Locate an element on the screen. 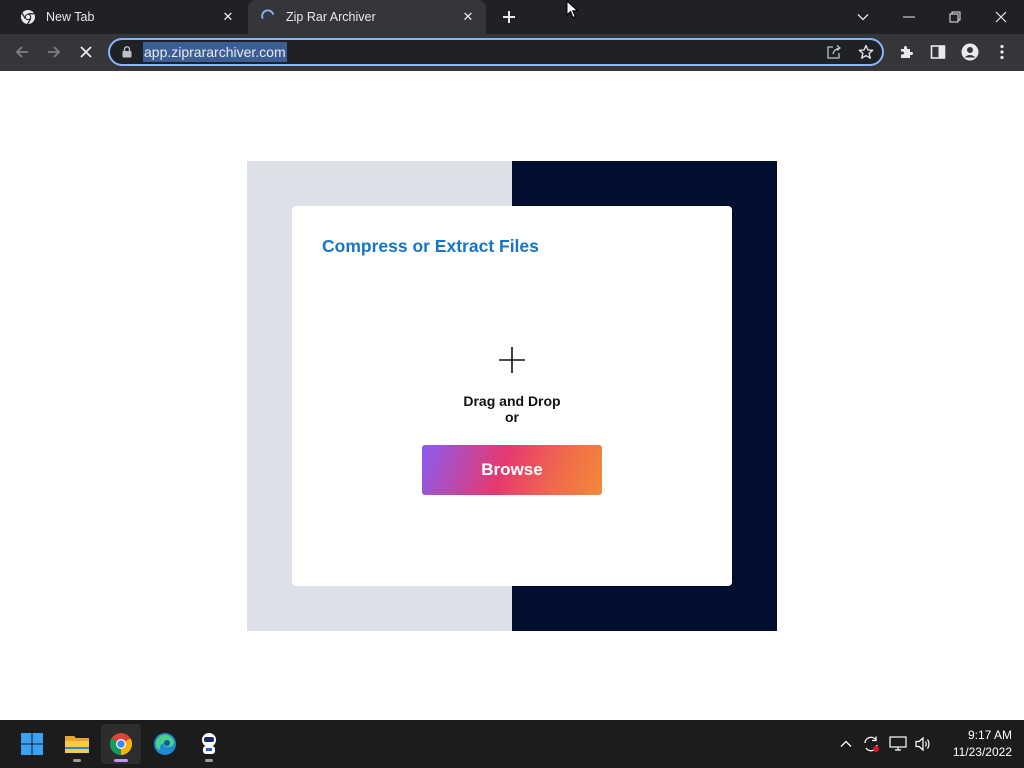 The image size is (1024, 768). tab-zip-rar-archiver: Zip Rar Archiver ✕ is located at coordinates (367, 17).